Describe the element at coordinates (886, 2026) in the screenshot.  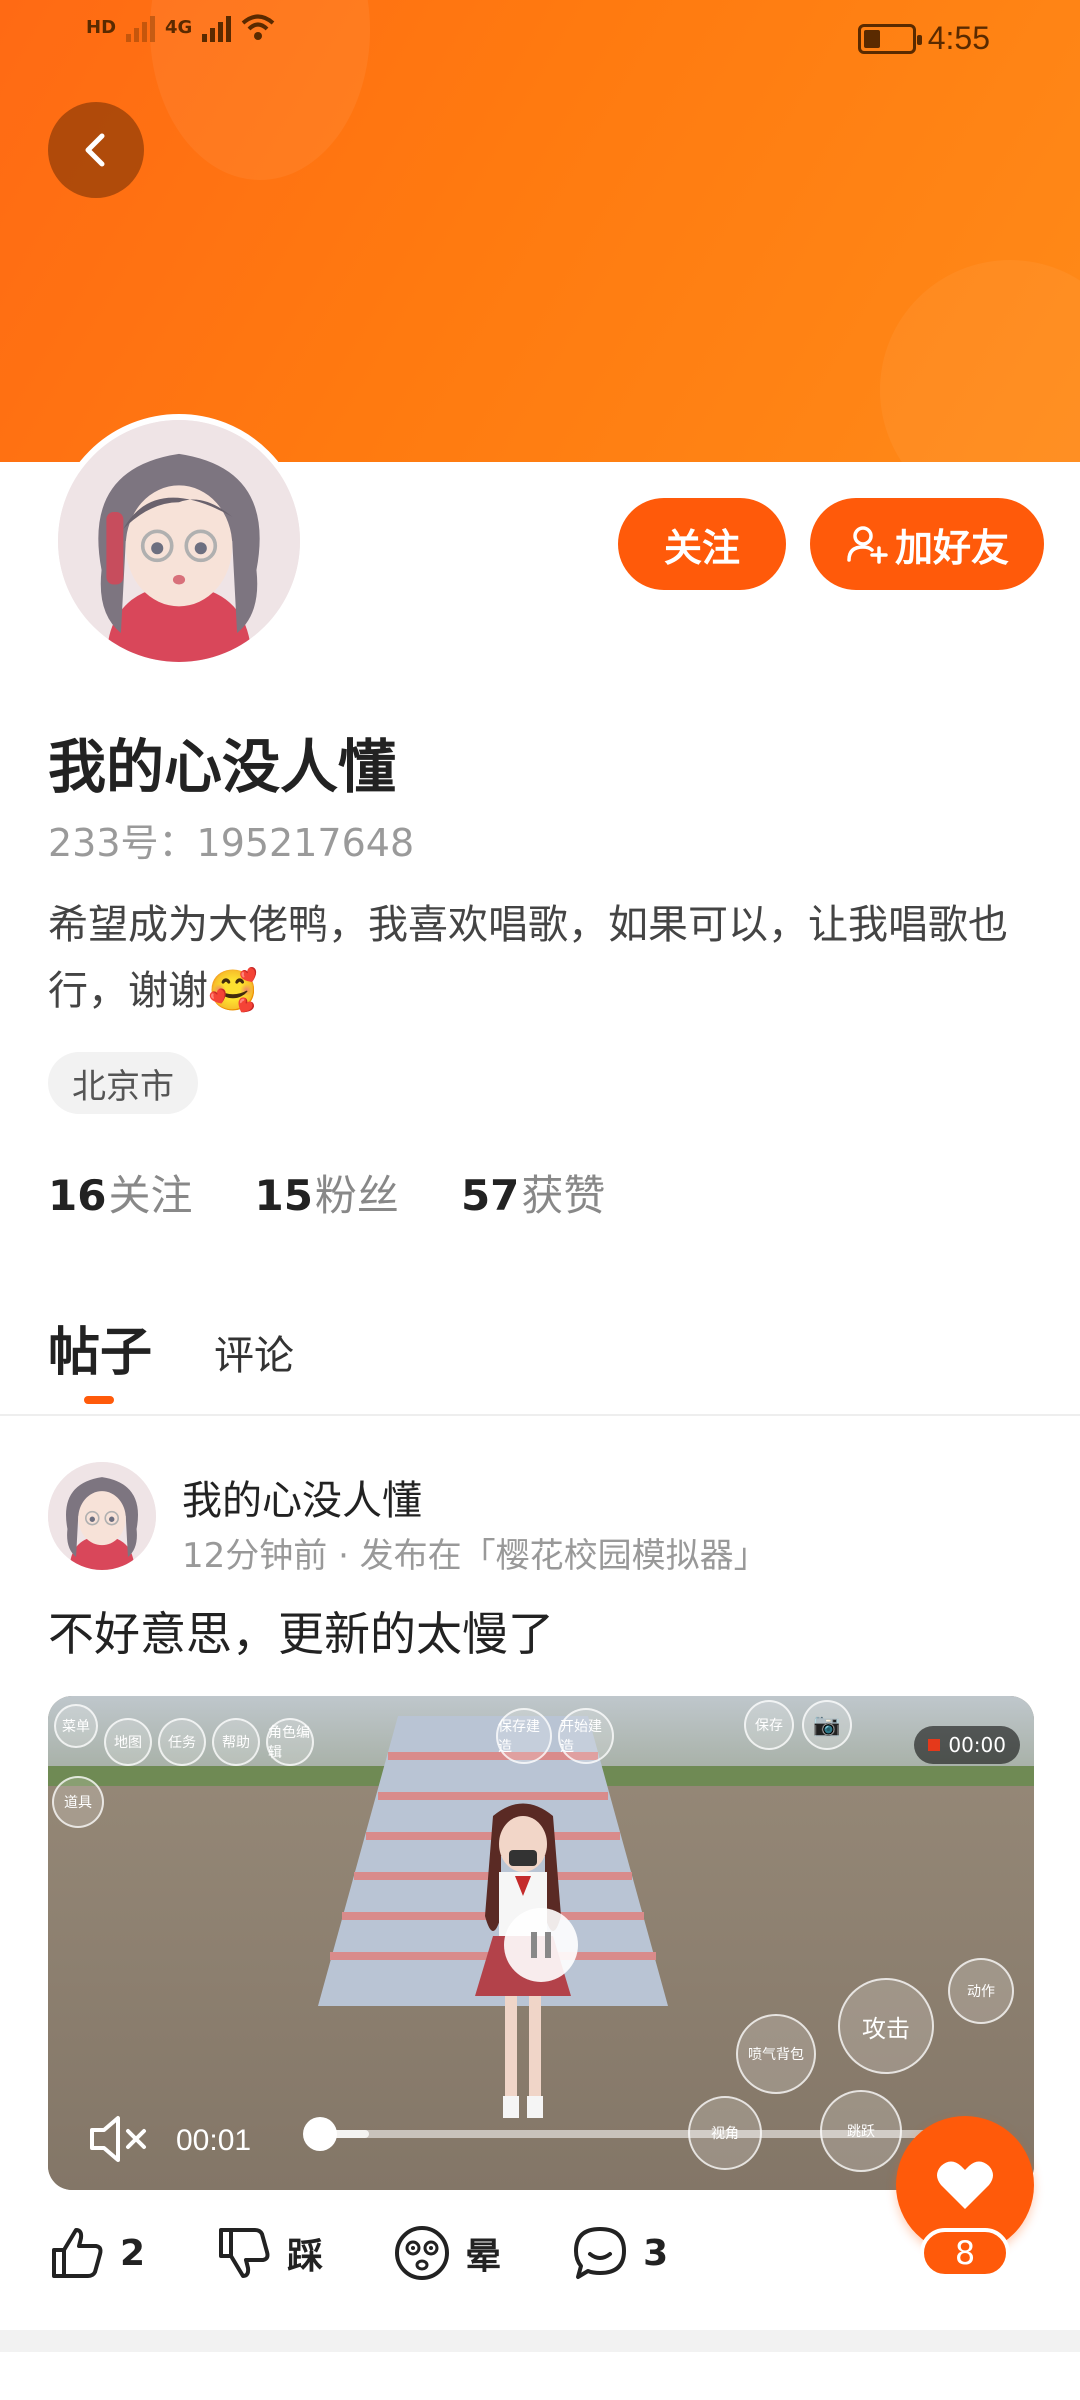
I see `game-attack-button: 攻击` at that location.